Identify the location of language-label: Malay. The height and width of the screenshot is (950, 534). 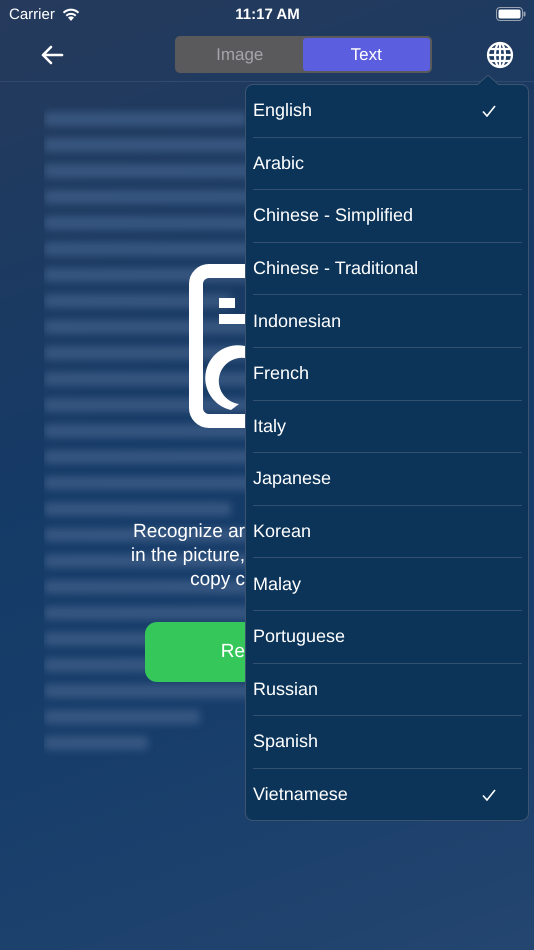
(277, 584).